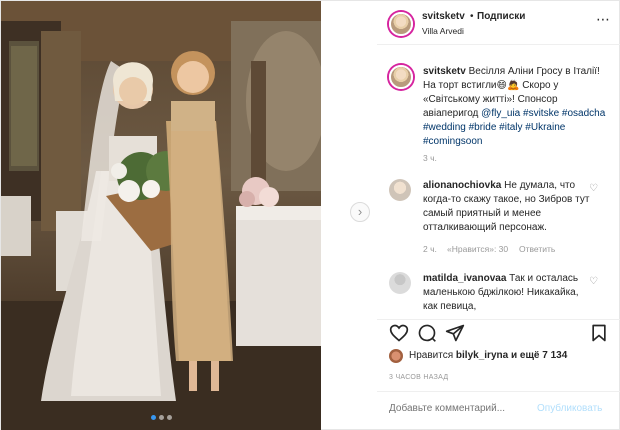  I want to click on mention-link: @fly_uia, so click(500, 113).